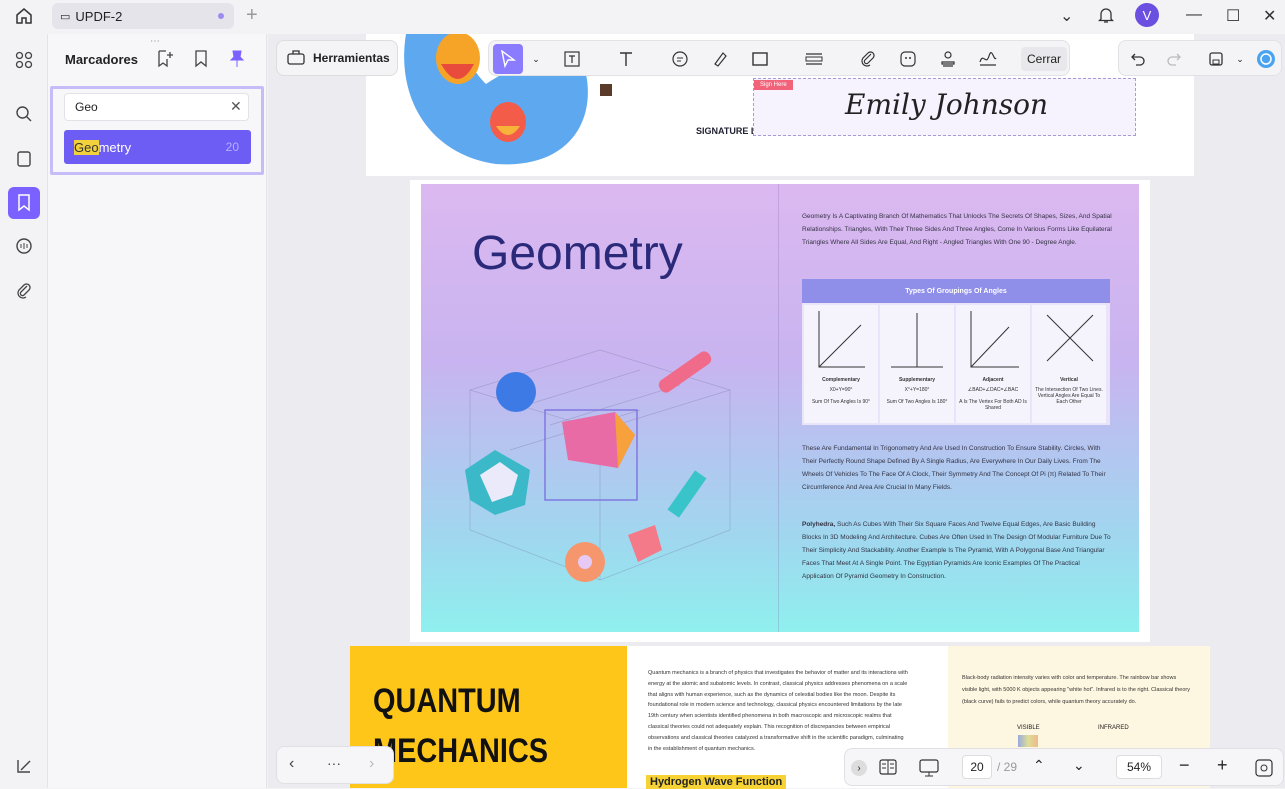  What do you see at coordinates (642, 17) in the screenshot?
I see `title-bar: ▭ UPDF-2 + ⌄ V — ☐ ✕` at bounding box center [642, 17].